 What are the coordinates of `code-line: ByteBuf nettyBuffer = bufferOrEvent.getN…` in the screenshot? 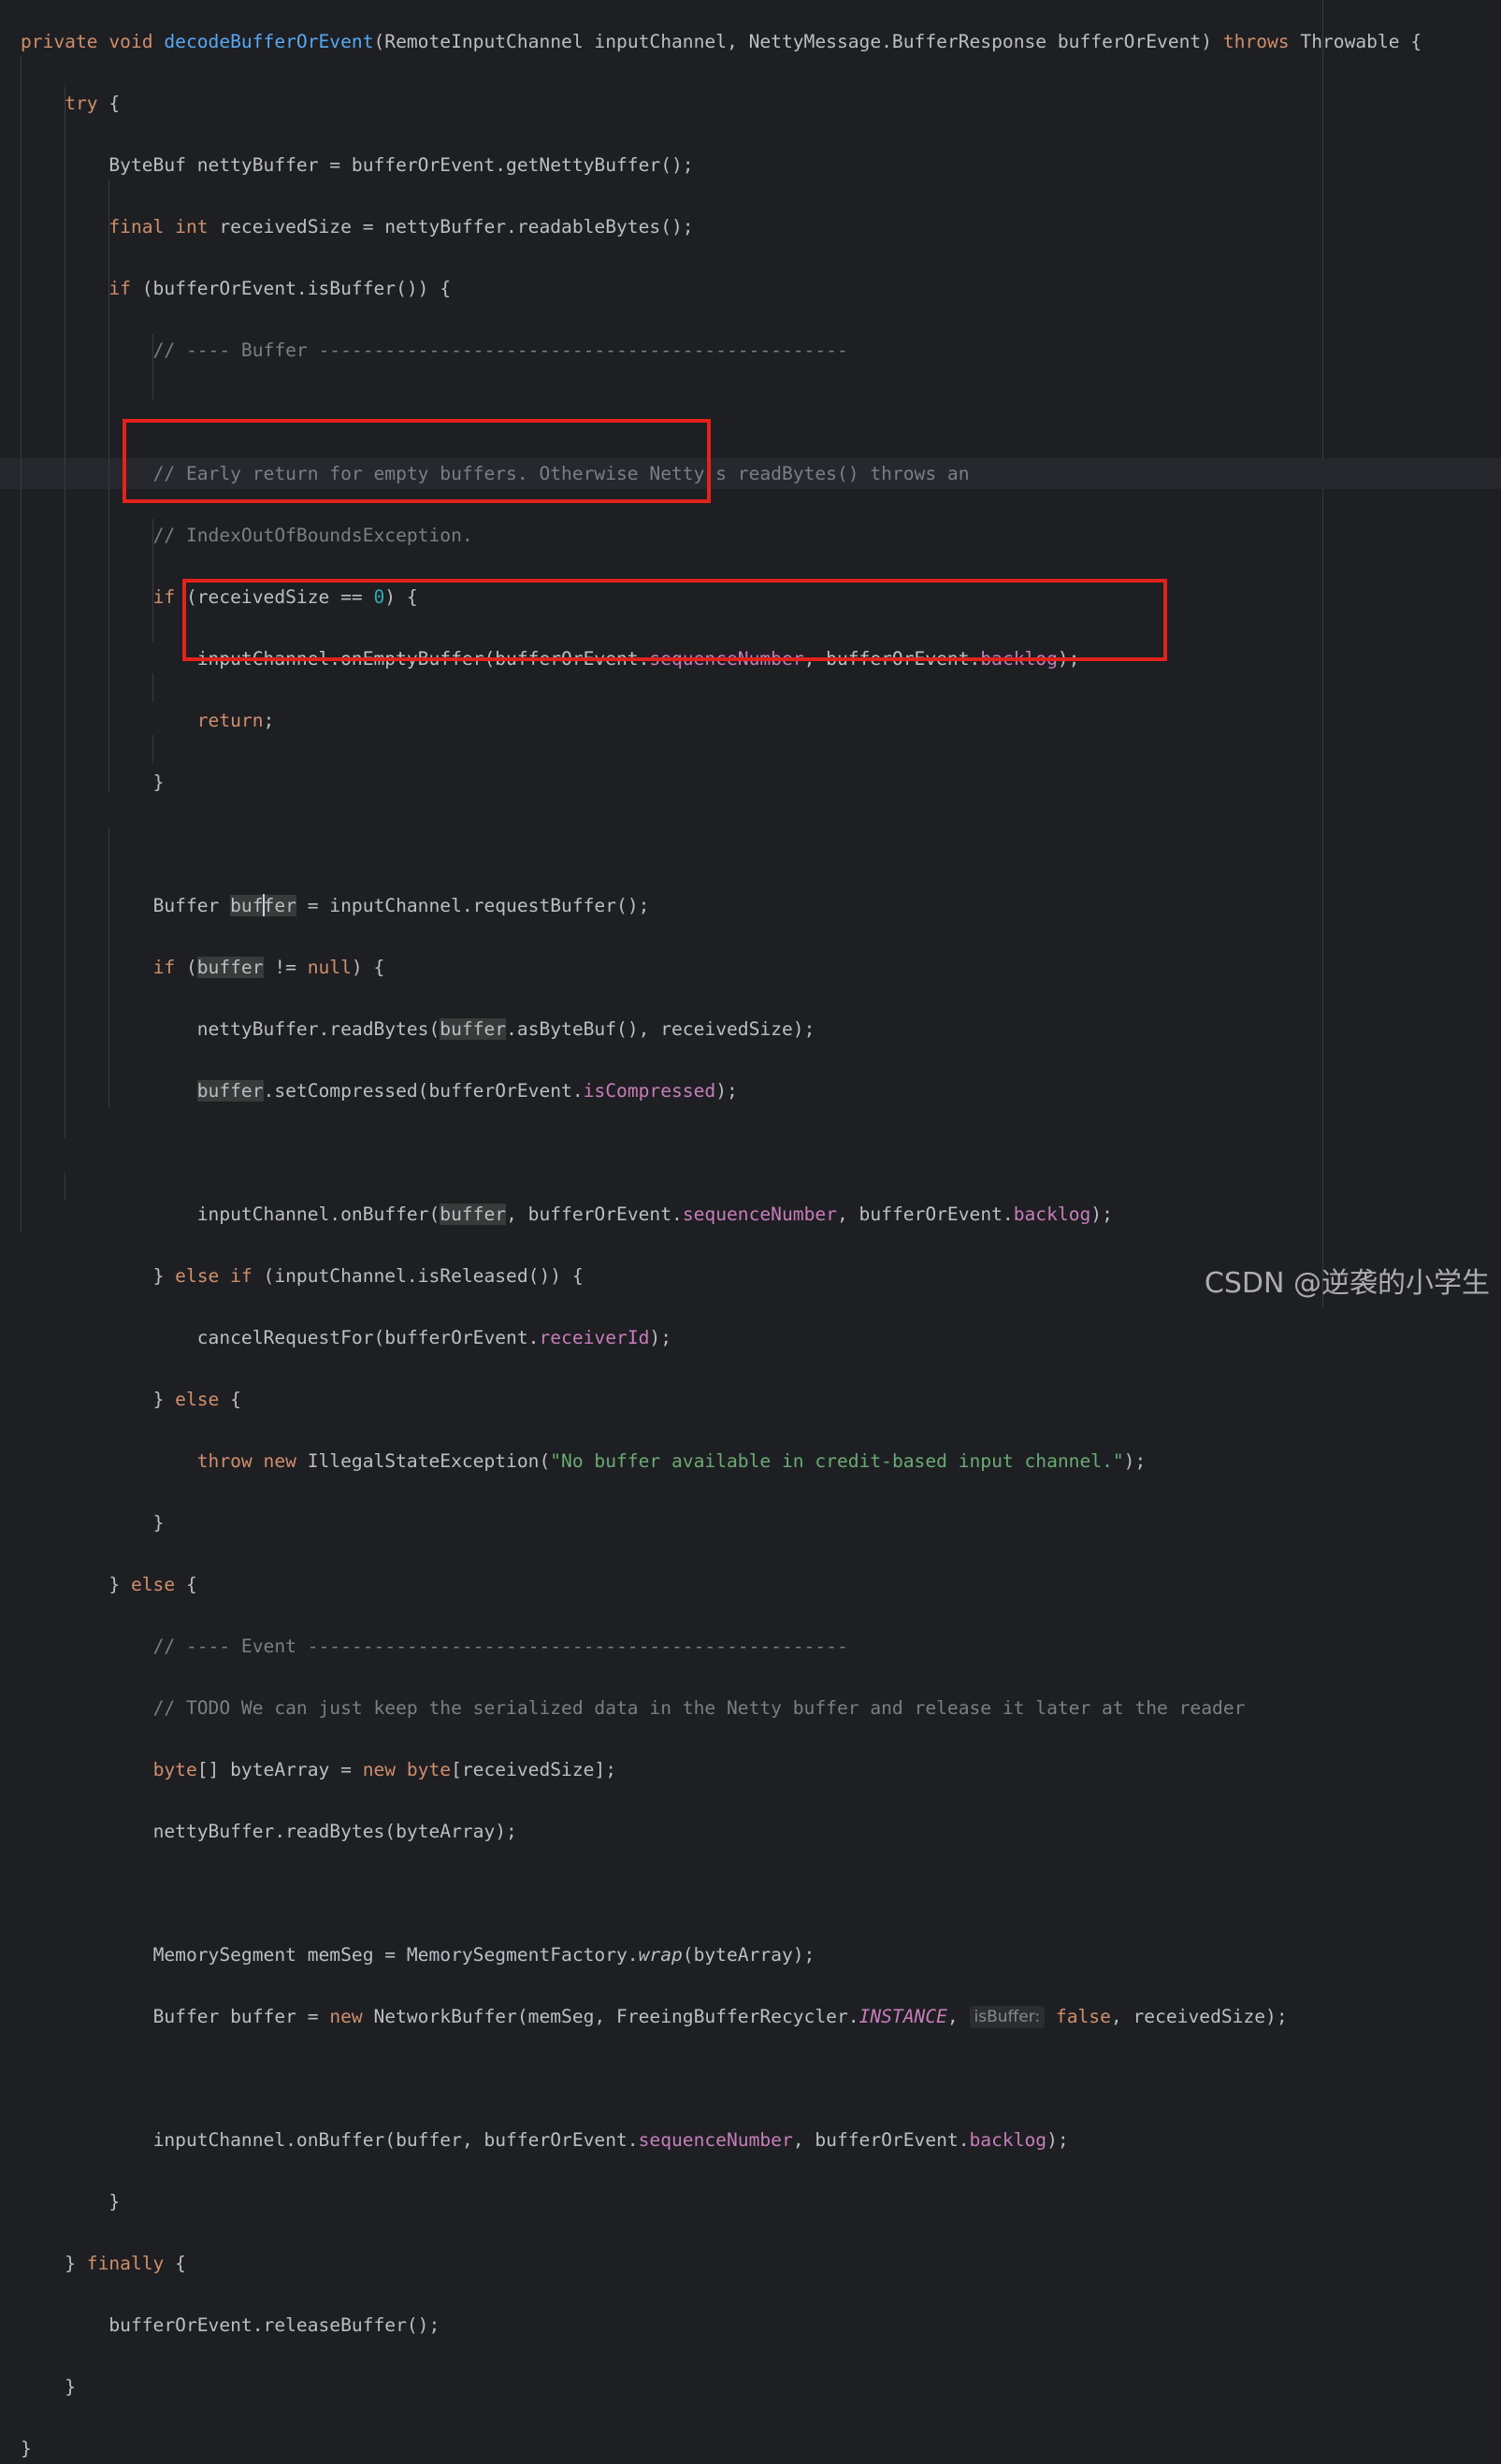 It's located at (721, 165).